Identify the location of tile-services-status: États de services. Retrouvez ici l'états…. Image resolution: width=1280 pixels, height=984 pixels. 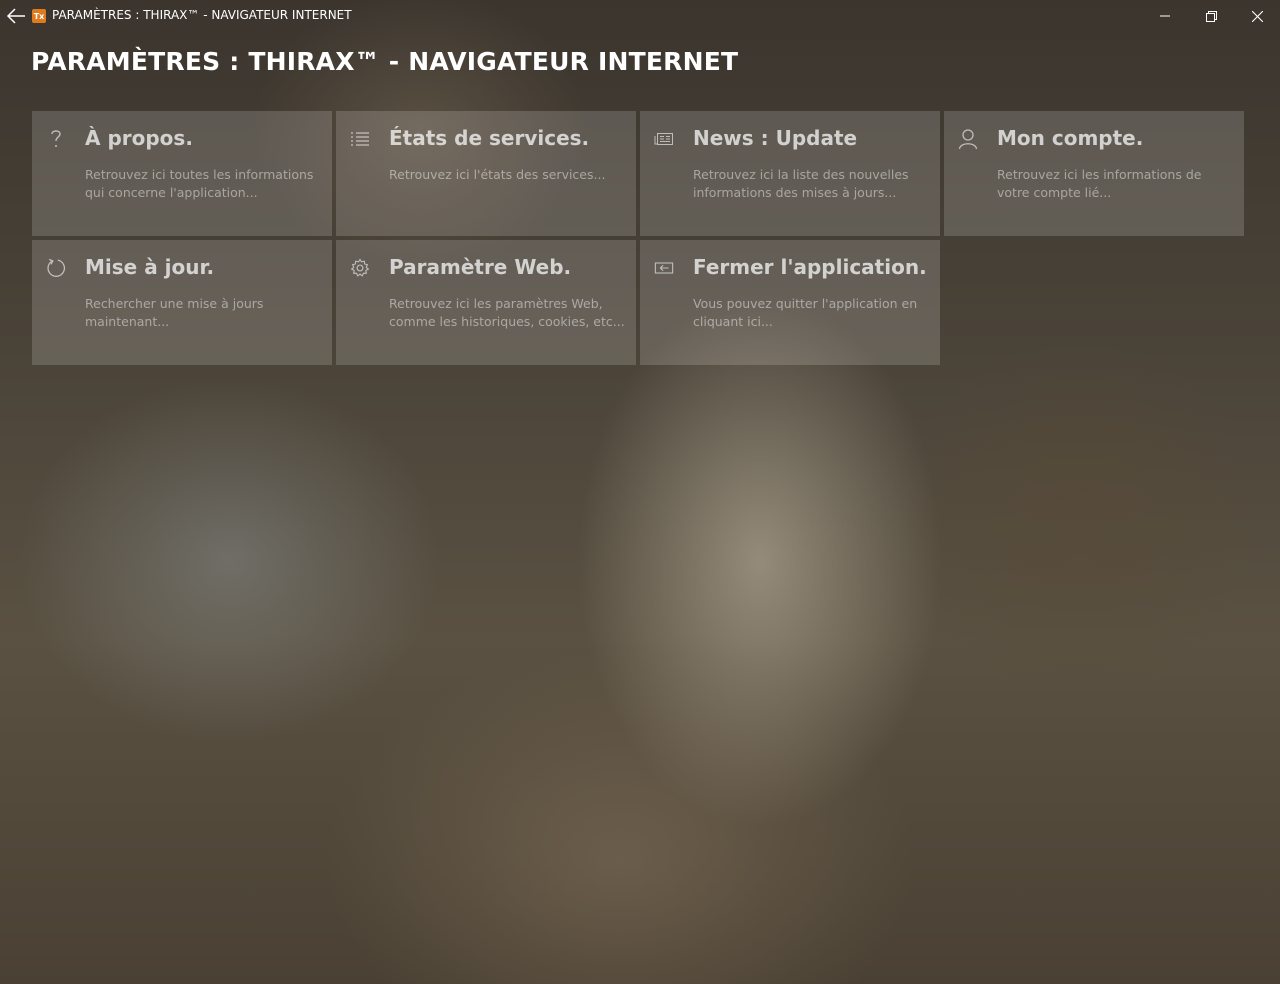
(486, 173).